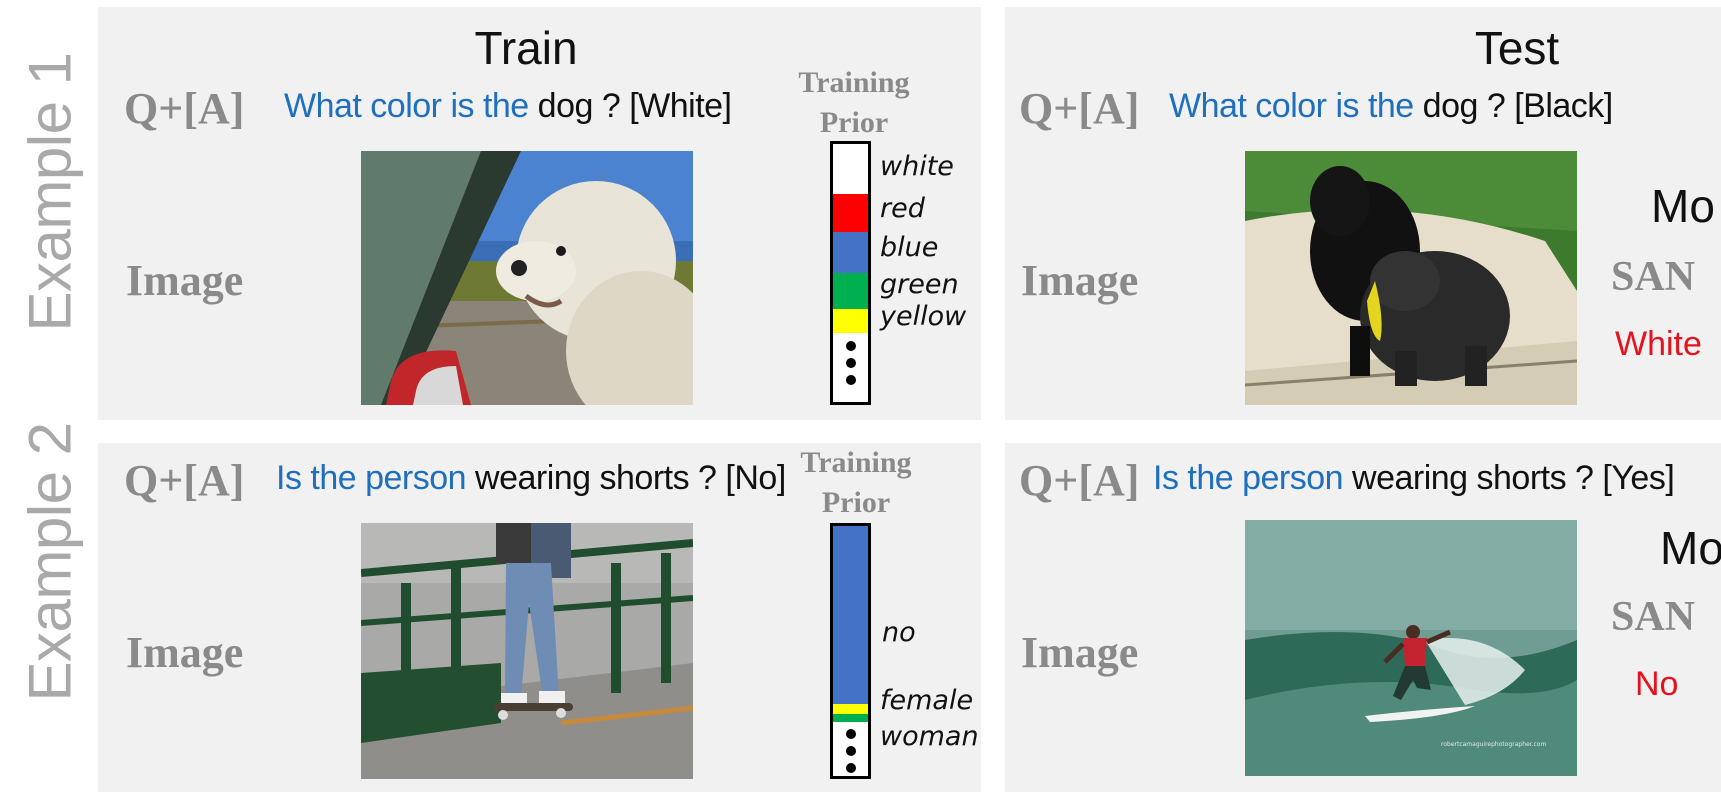 The height and width of the screenshot is (800, 1721). I want to click on test-header: Test, so click(1517, 48).